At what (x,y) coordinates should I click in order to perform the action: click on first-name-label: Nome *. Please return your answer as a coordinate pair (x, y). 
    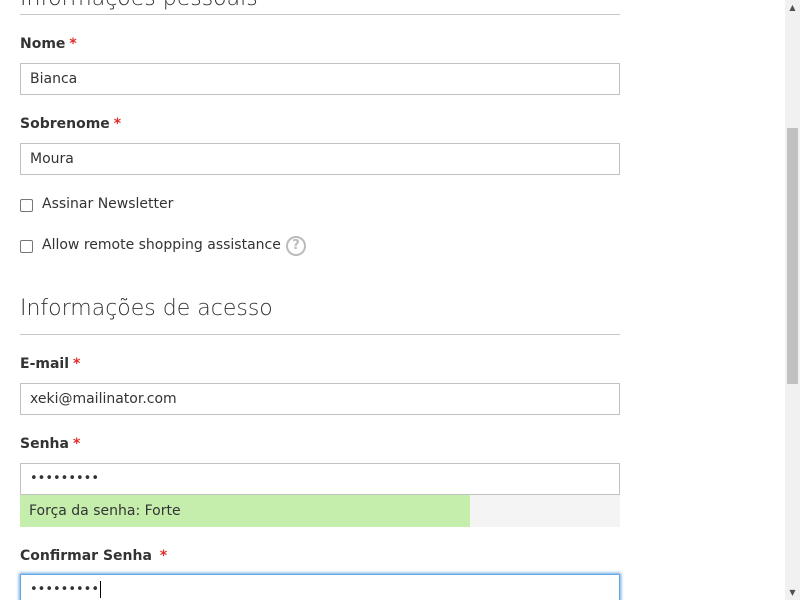
    Looking at the image, I should click on (48, 44).